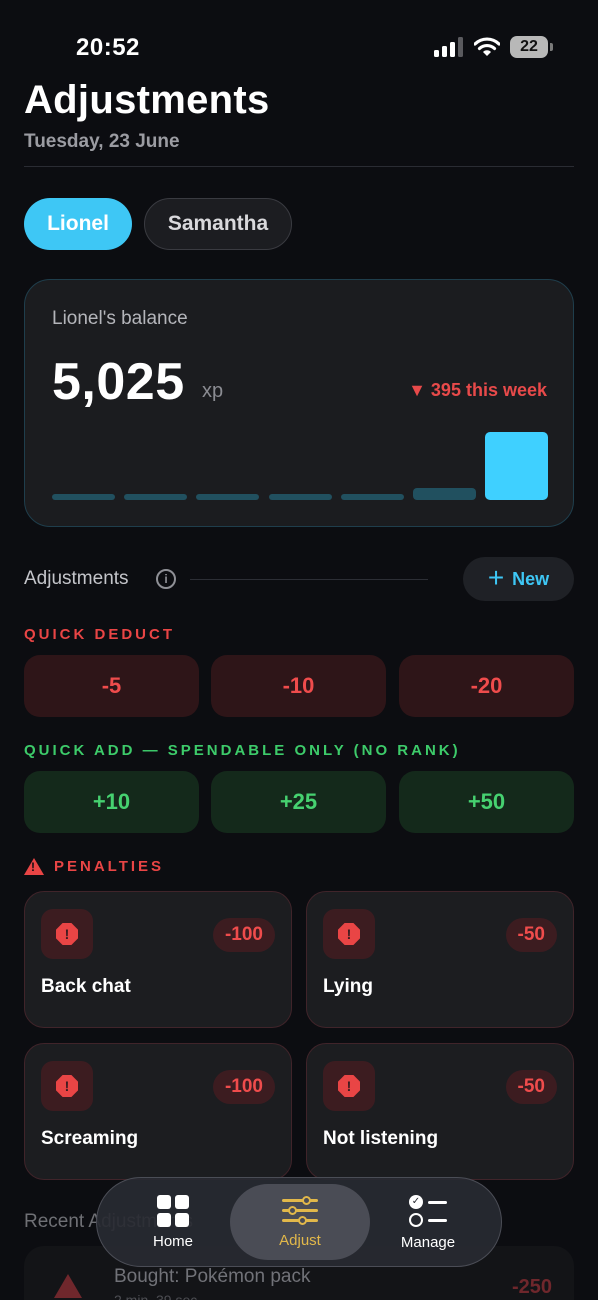 This screenshot has height=1300, width=598. What do you see at coordinates (531, 47) in the screenshot?
I see `battery-indicator: 22` at bounding box center [531, 47].